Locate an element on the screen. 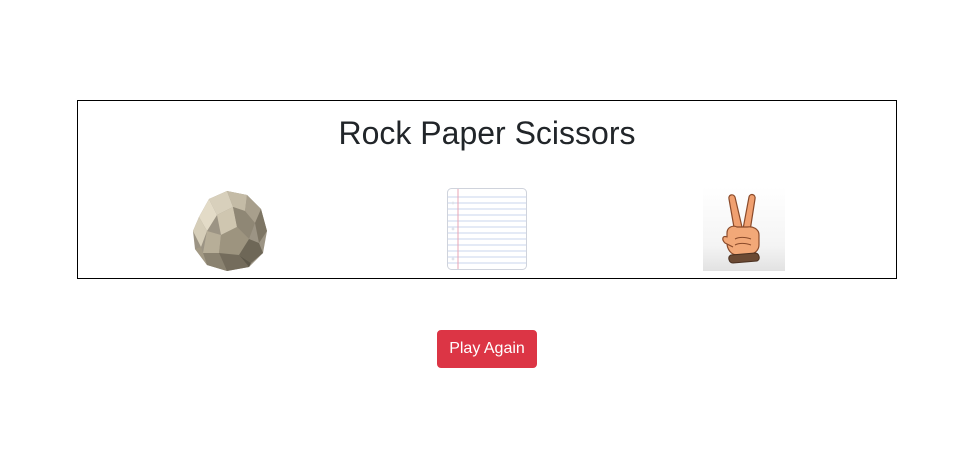 The width and height of the screenshot is (979, 468). rock-icon is located at coordinates (230, 231).